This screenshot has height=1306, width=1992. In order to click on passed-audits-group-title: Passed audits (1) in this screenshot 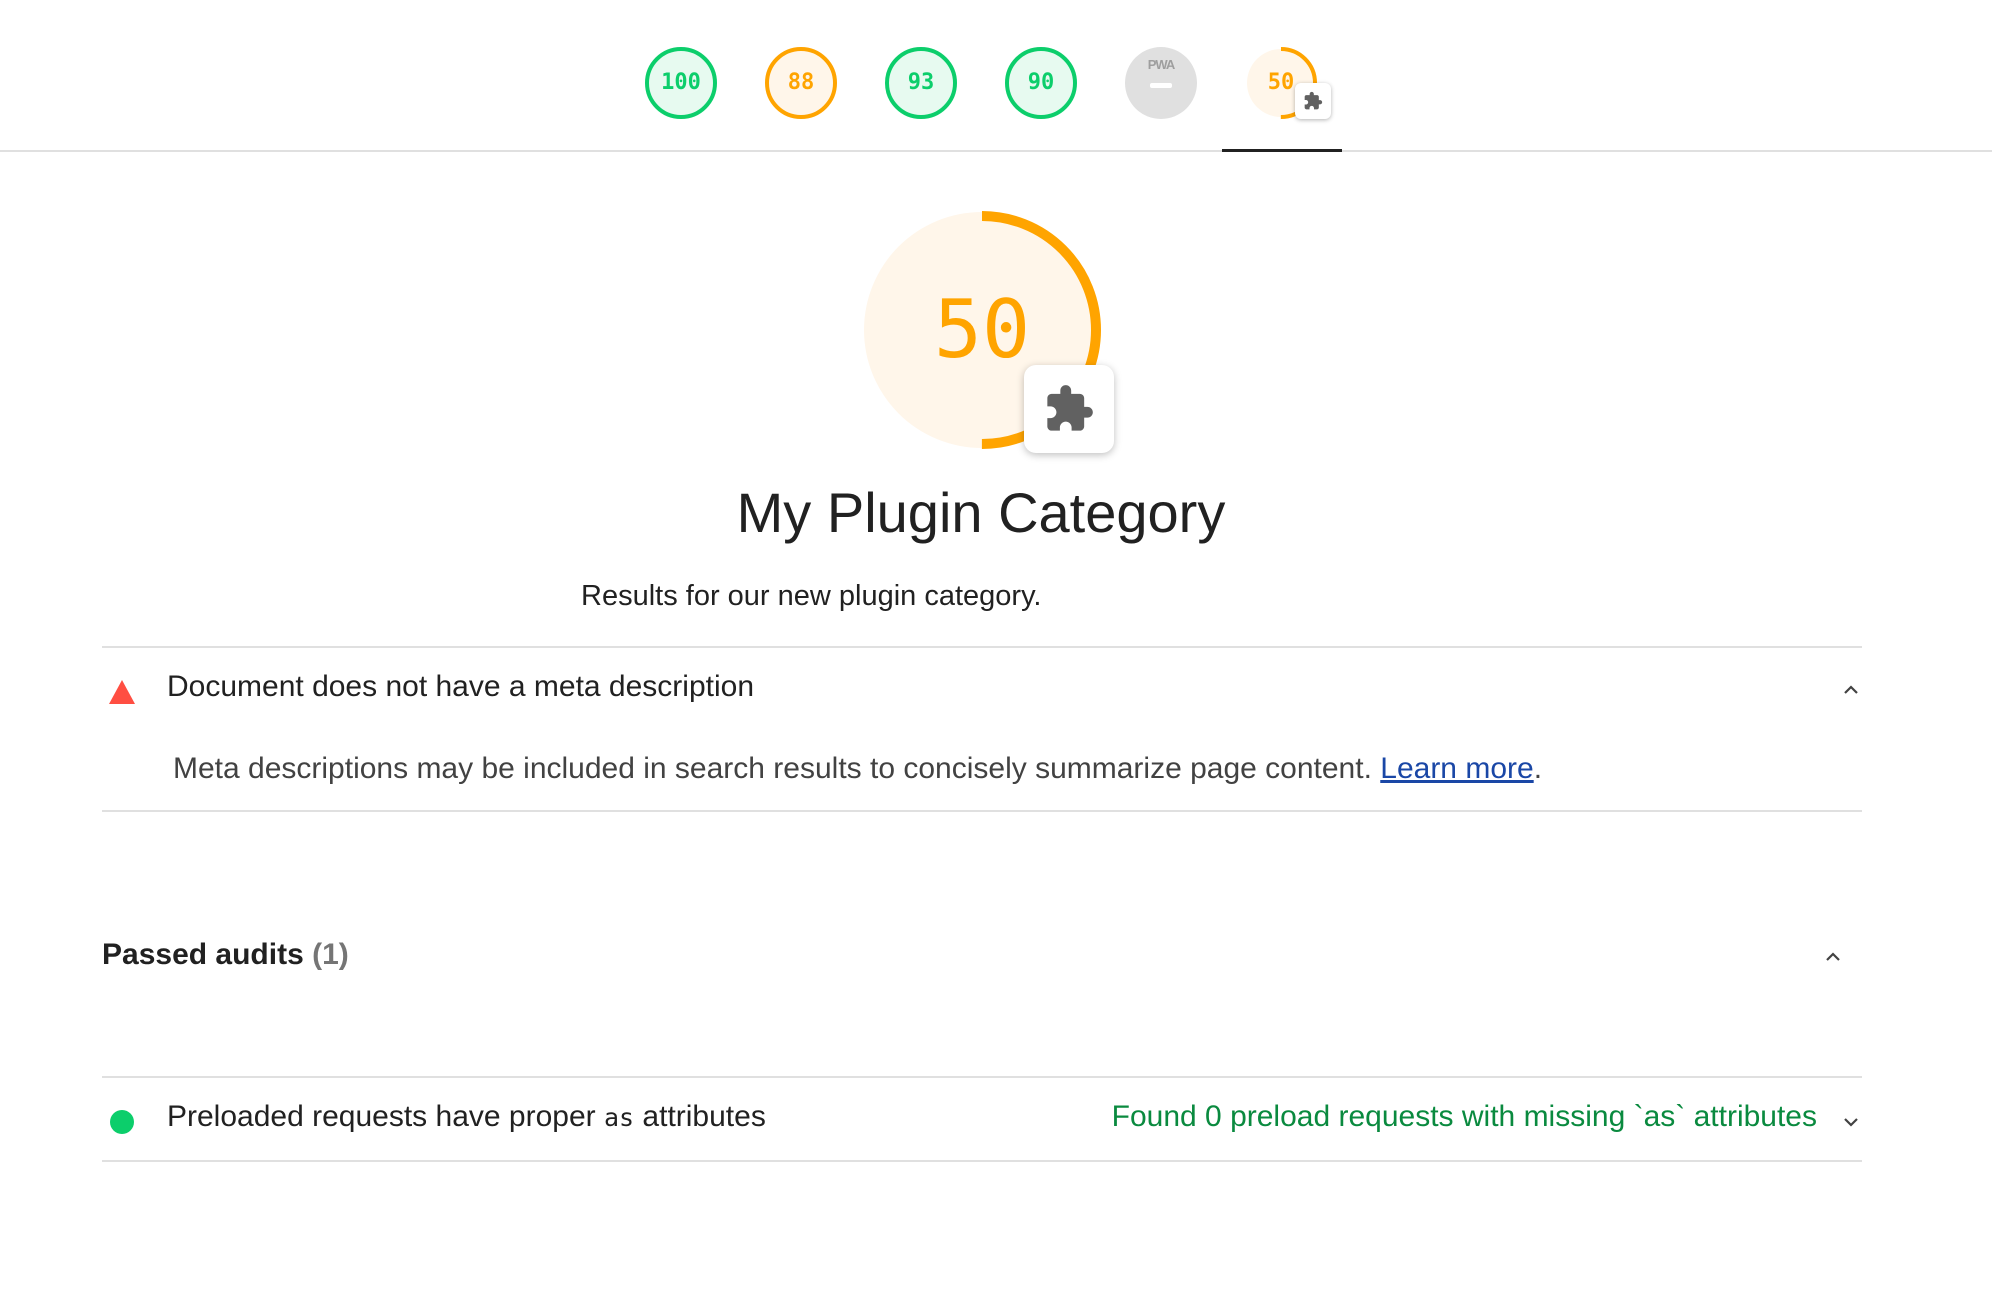, I will do `click(225, 955)`.